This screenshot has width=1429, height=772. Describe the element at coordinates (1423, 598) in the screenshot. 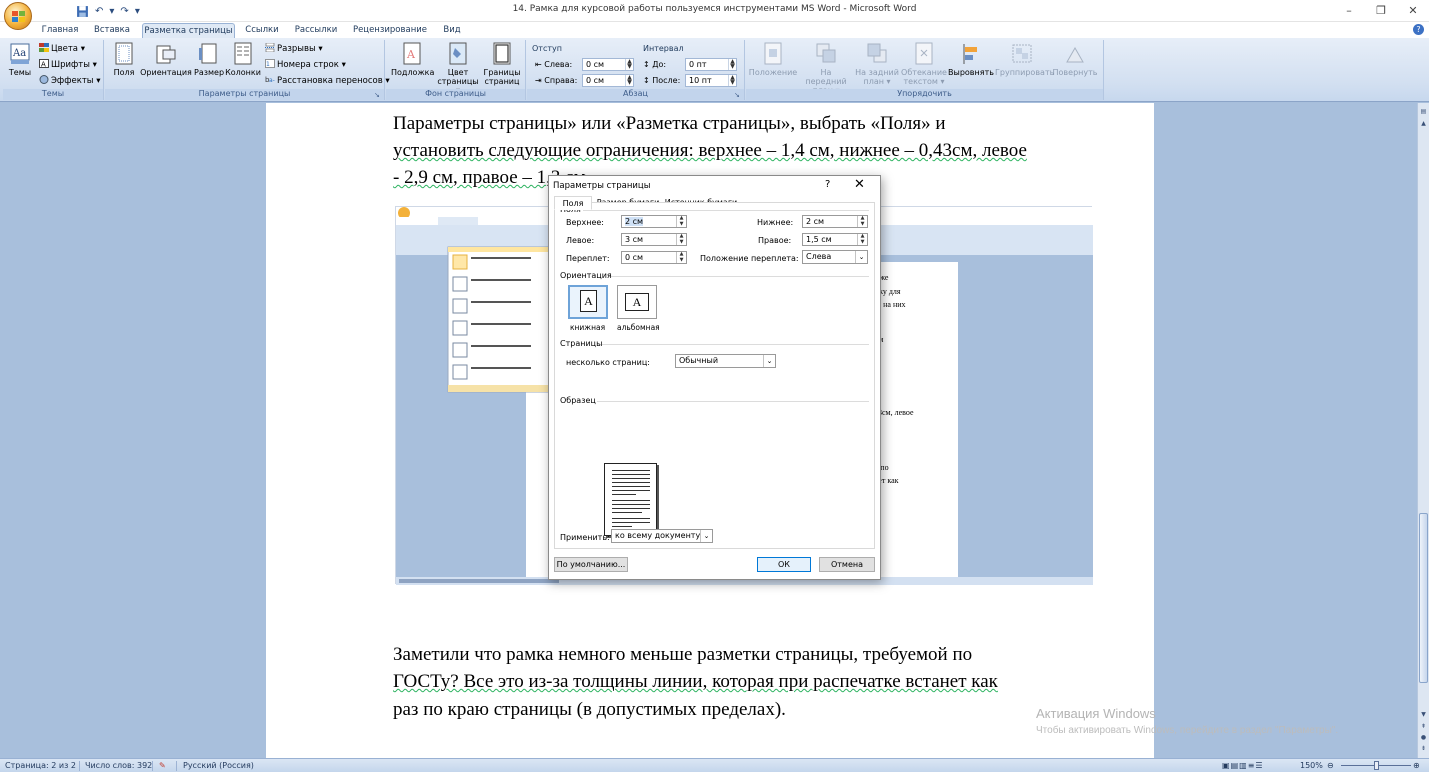

I see `scrollbar-thumb` at that location.